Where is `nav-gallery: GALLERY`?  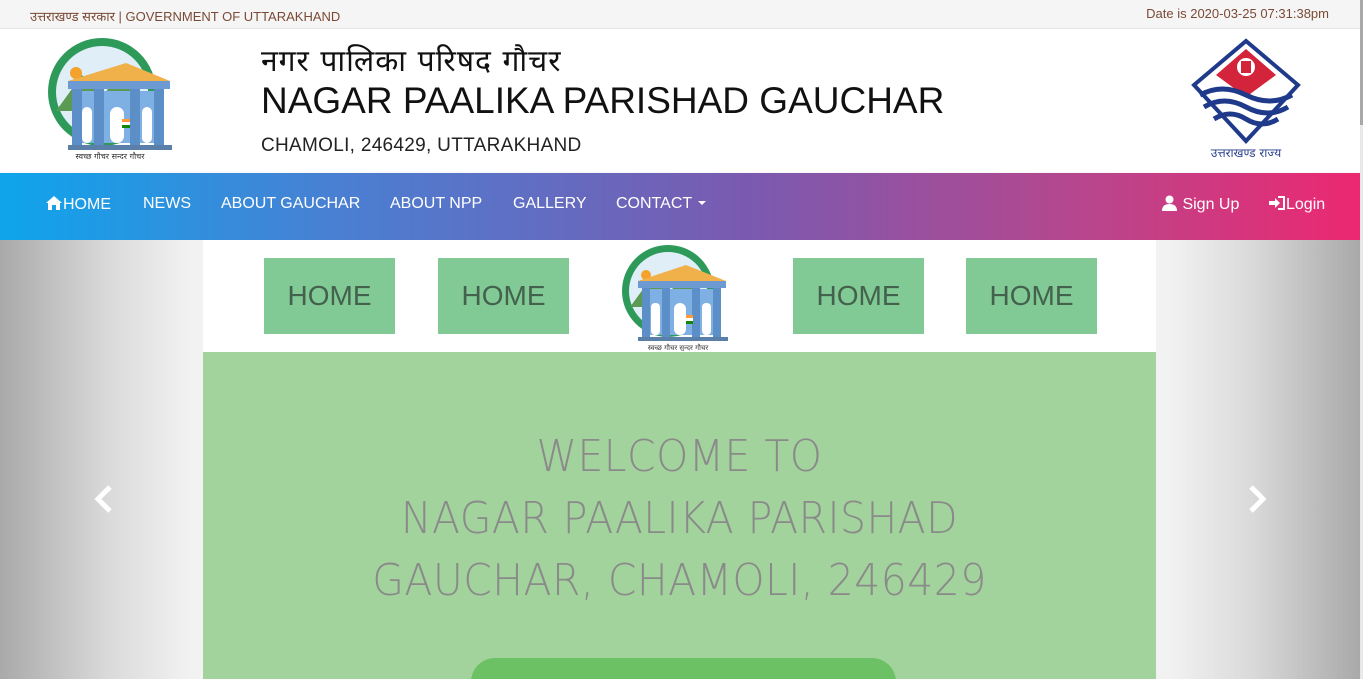 nav-gallery: GALLERY is located at coordinates (550, 204).